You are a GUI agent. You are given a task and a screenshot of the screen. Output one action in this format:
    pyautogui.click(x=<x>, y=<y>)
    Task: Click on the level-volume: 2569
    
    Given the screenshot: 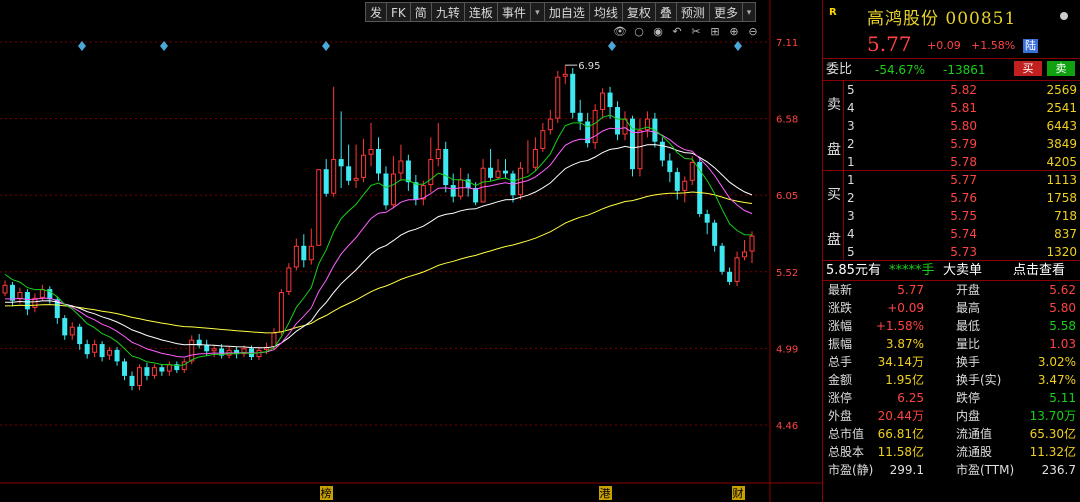 What is the action you would take?
    pyautogui.click(x=1061, y=90)
    